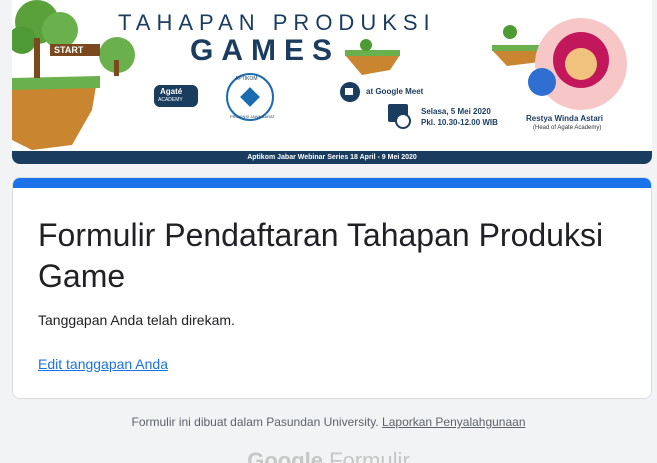  What do you see at coordinates (369, 455) in the screenshot?
I see `forms-wordmark: Formulir` at bounding box center [369, 455].